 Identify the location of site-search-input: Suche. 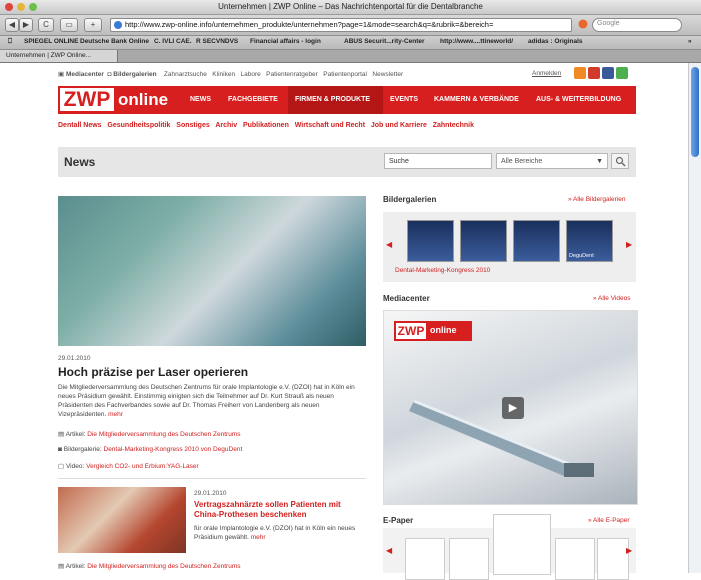
(438, 161).